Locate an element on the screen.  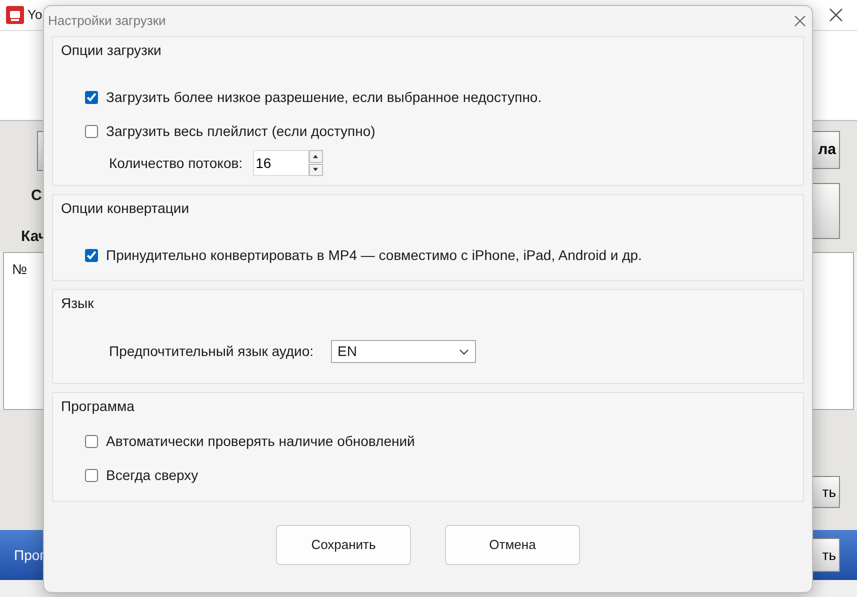
checkbox-label: Всегда сверху is located at coordinates (152, 475).